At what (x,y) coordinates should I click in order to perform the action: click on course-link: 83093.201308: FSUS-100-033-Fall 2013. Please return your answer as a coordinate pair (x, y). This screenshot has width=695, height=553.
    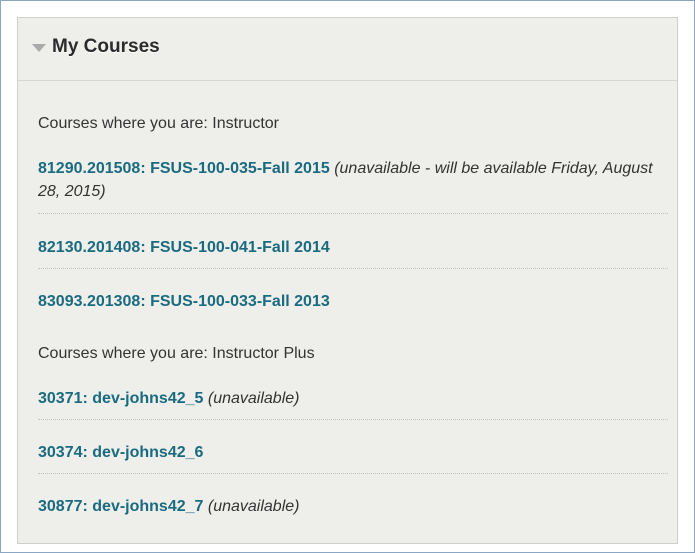
    Looking at the image, I should click on (184, 301).